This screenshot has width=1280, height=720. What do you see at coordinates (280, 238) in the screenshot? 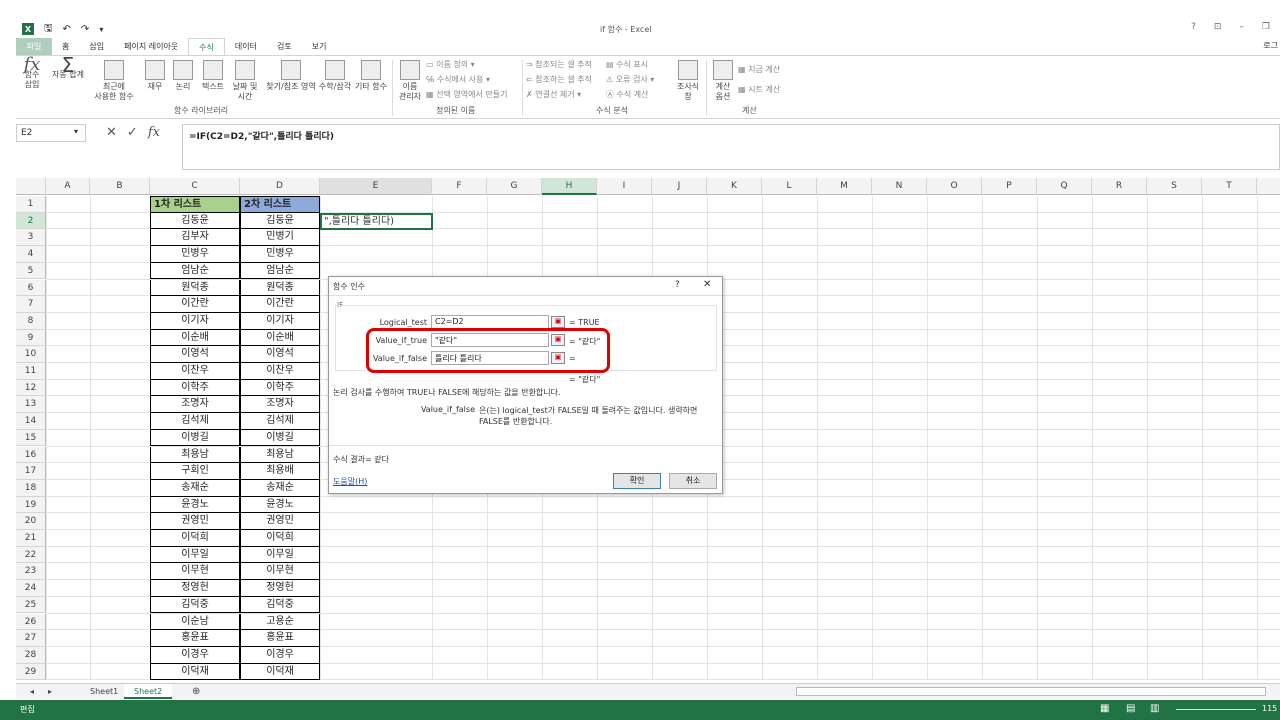
I see `list2-cell: 민병기` at bounding box center [280, 238].